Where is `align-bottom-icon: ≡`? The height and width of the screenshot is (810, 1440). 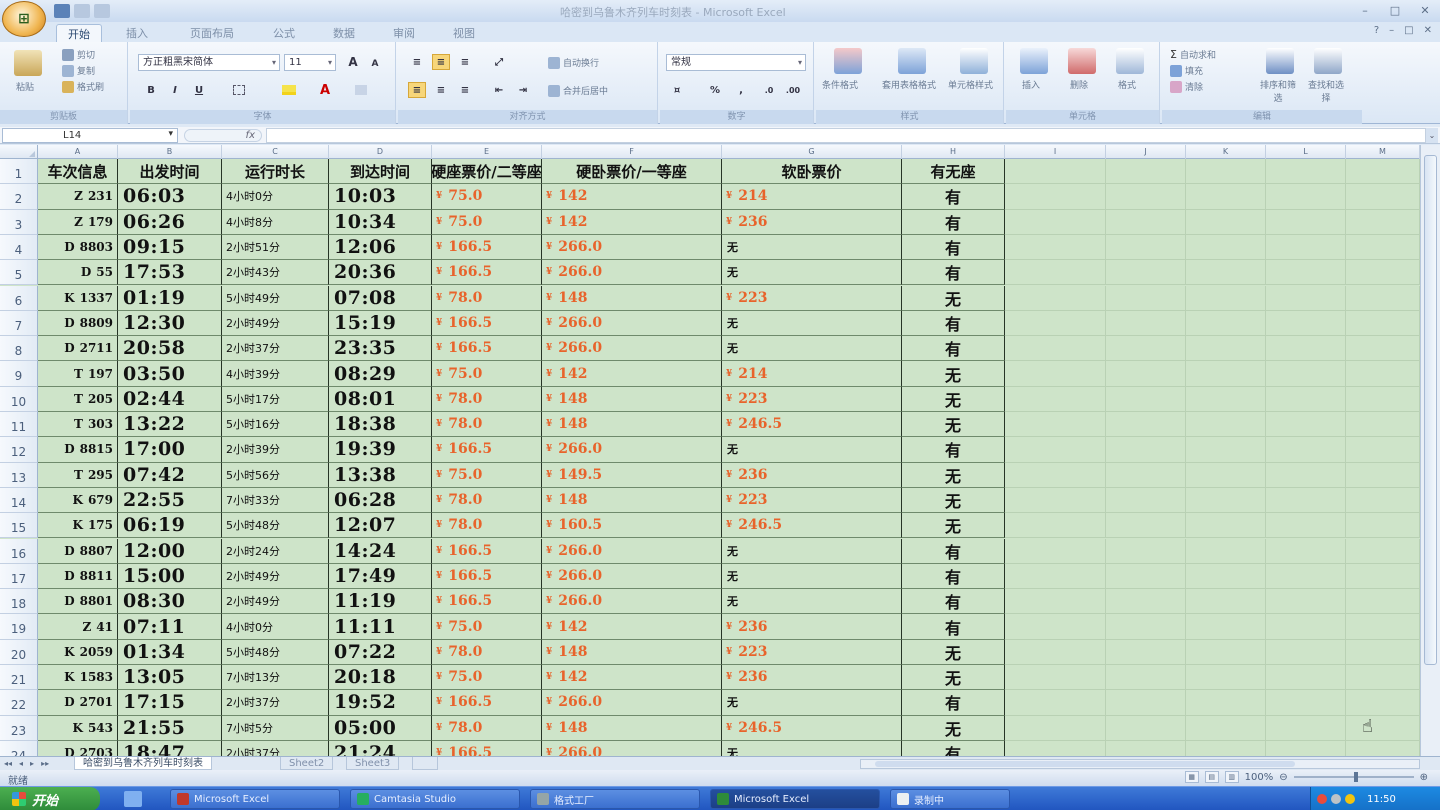 align-bottom-icon: ≡ is located at coordinates (465, 62).